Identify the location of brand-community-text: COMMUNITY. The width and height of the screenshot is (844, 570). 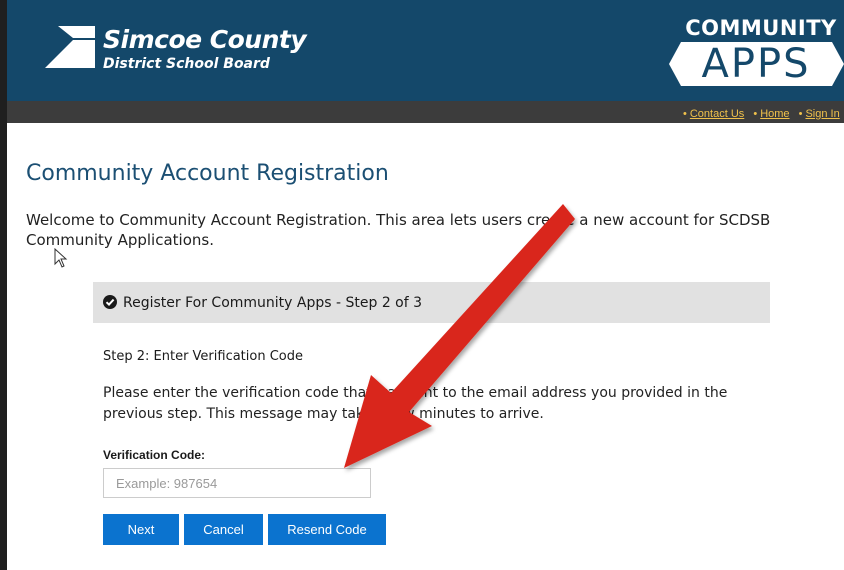
(761, 28).